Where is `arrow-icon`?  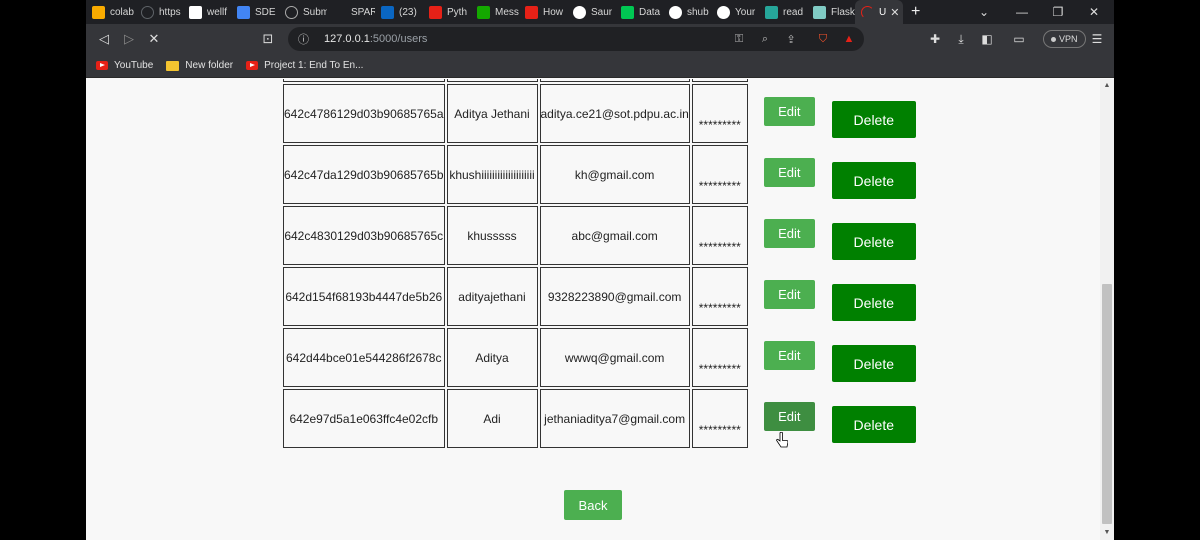 arrow-icon is located at coordinates (339, 12).